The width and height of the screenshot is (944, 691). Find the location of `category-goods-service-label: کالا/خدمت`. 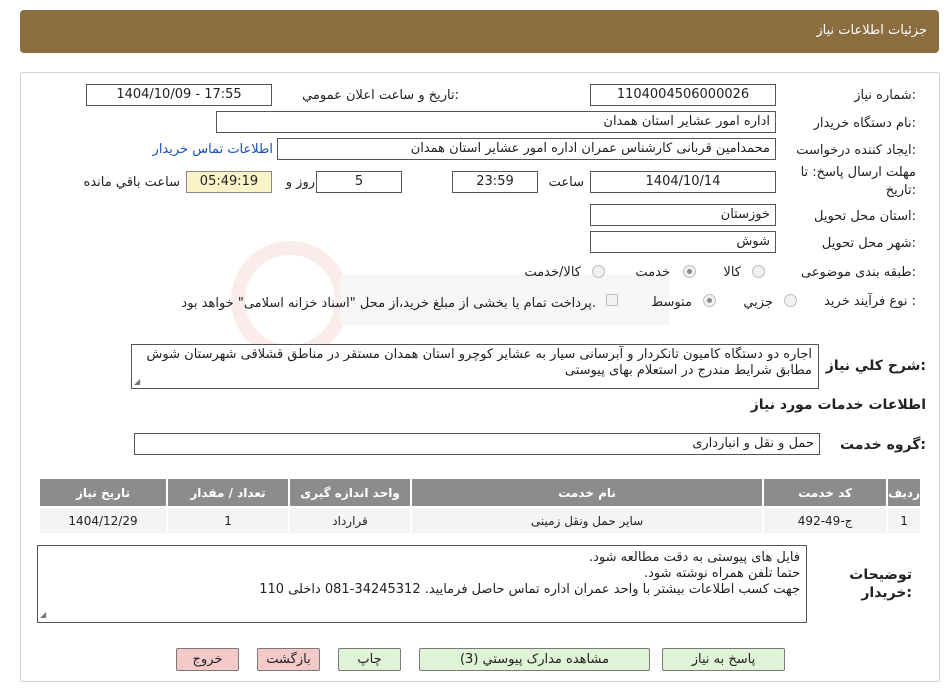

category-goods-service-label: کالا/خدمت is located at coordinates (552, 272).